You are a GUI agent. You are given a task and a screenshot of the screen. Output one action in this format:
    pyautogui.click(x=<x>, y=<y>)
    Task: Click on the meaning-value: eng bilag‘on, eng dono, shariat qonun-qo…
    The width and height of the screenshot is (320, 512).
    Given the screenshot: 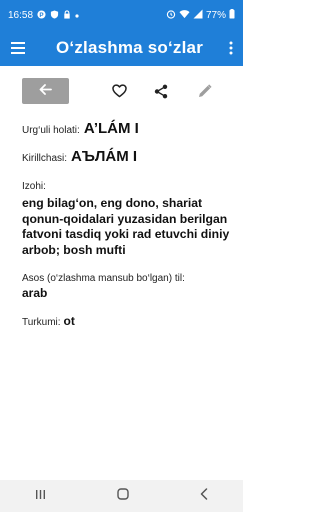 What is the action you would take?
    pyautogui.click(x=126, y=226)
    